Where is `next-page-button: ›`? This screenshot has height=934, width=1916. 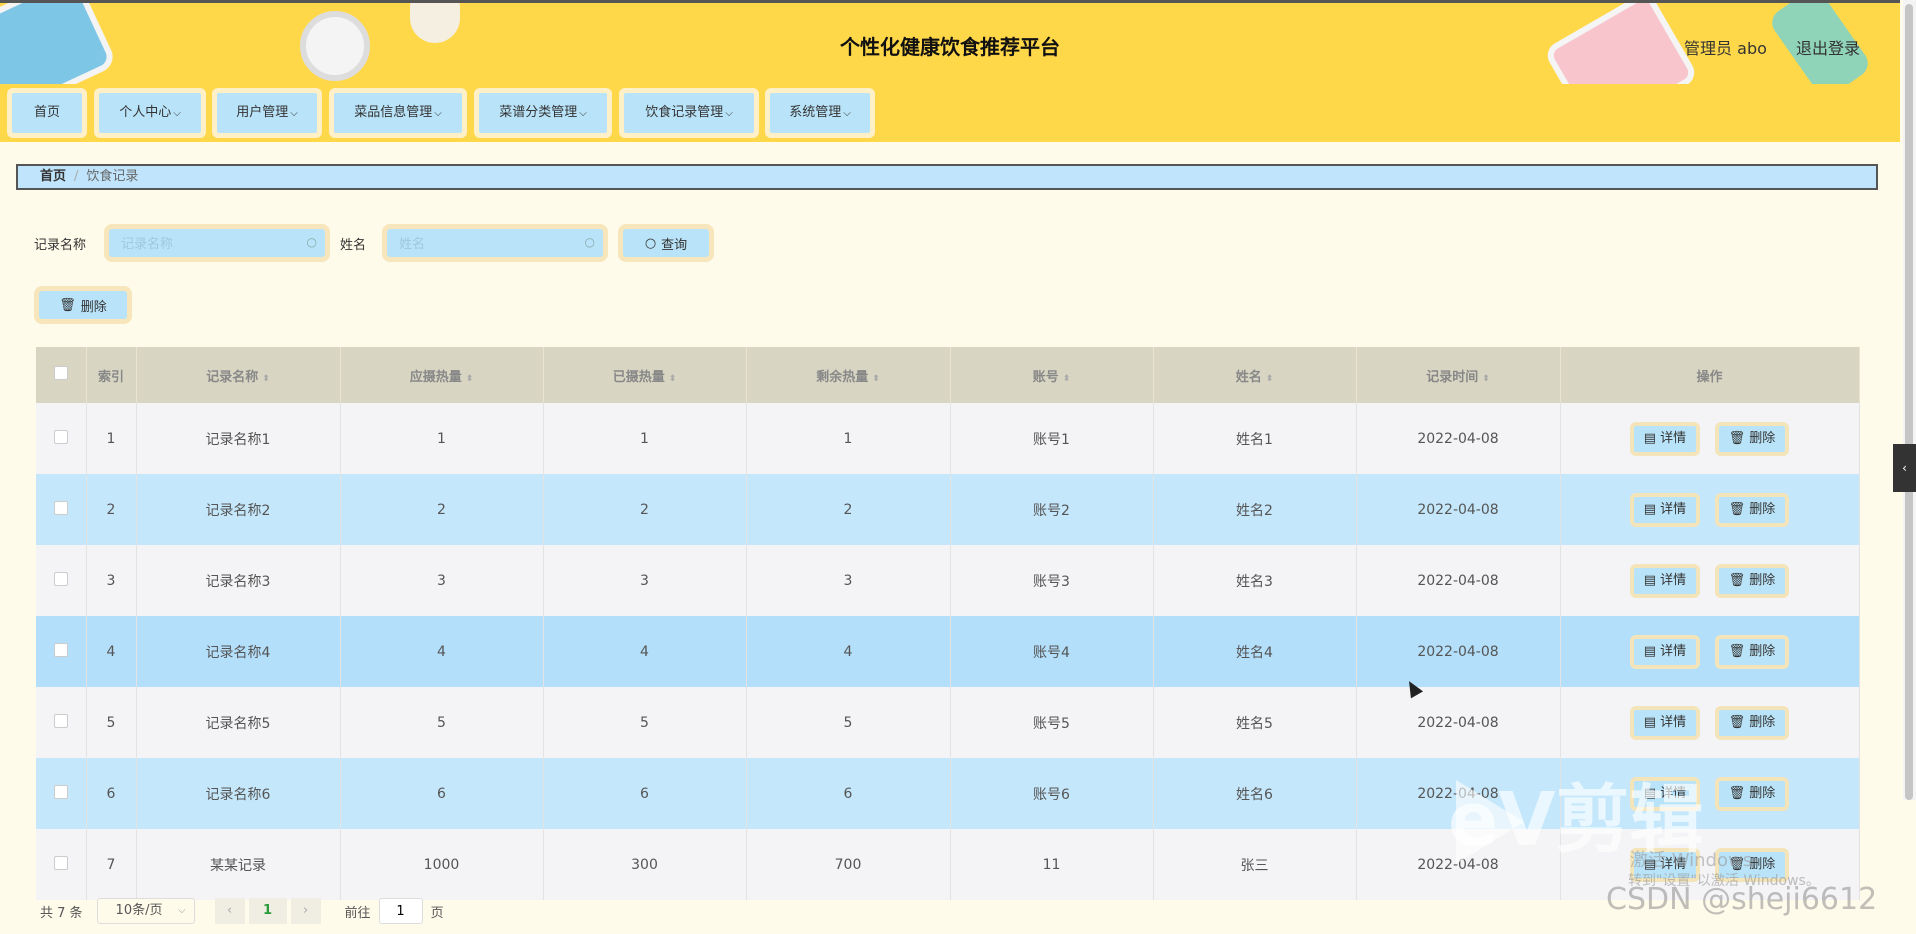 next-page-button: › is located at coordinates (305, 911).